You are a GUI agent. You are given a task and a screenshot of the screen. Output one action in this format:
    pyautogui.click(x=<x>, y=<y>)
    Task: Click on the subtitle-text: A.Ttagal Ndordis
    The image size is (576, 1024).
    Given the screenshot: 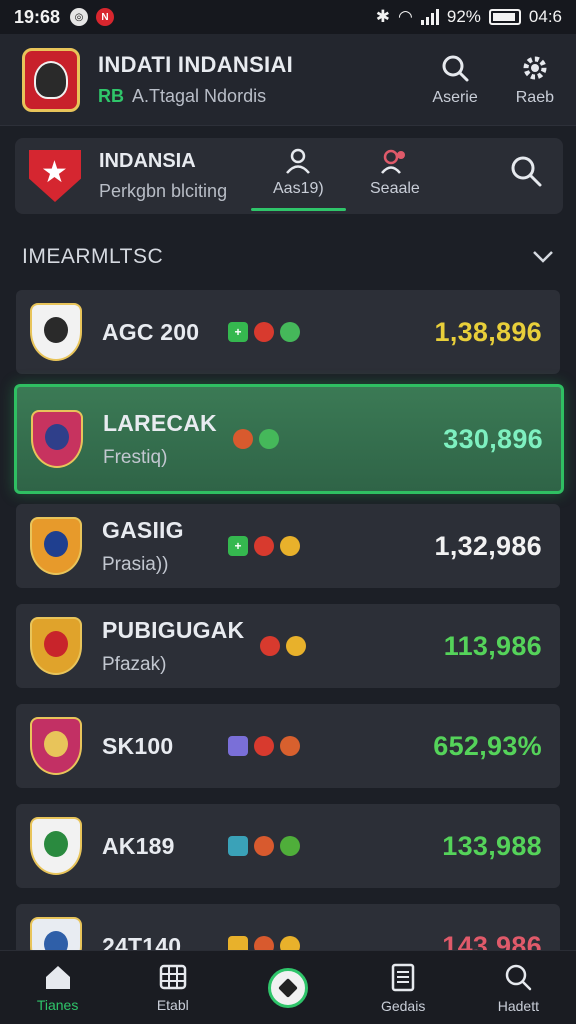 What is the action you would take?
    pyautogui.click(x=199, y=96)
    